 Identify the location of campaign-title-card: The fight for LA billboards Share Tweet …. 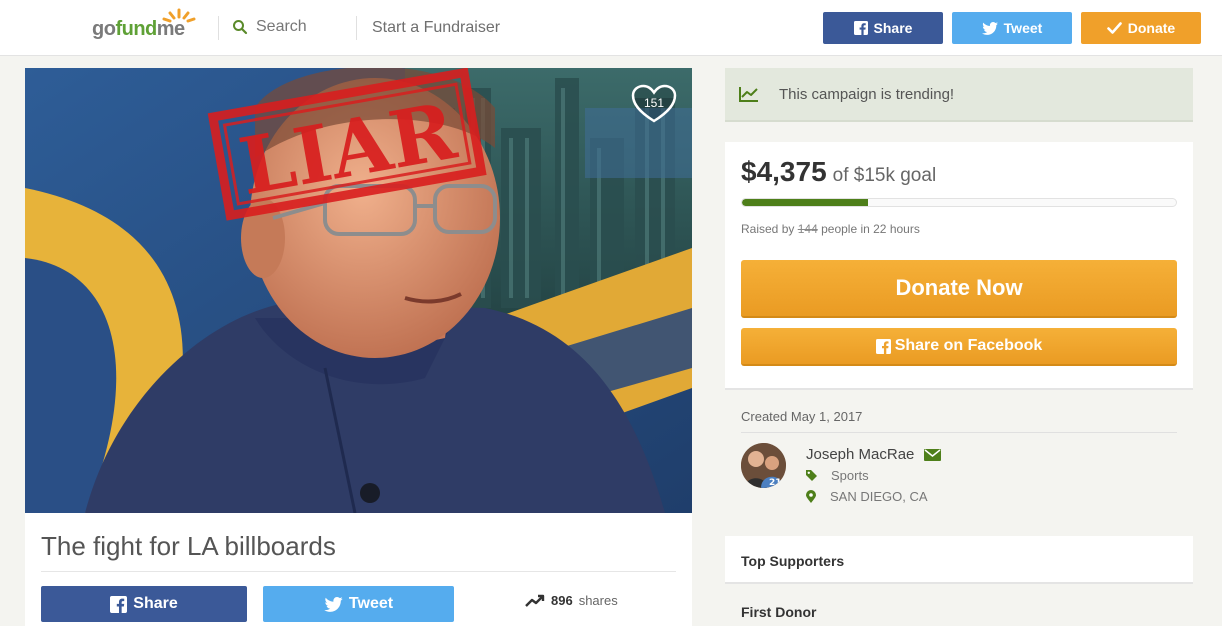
(358, 569).